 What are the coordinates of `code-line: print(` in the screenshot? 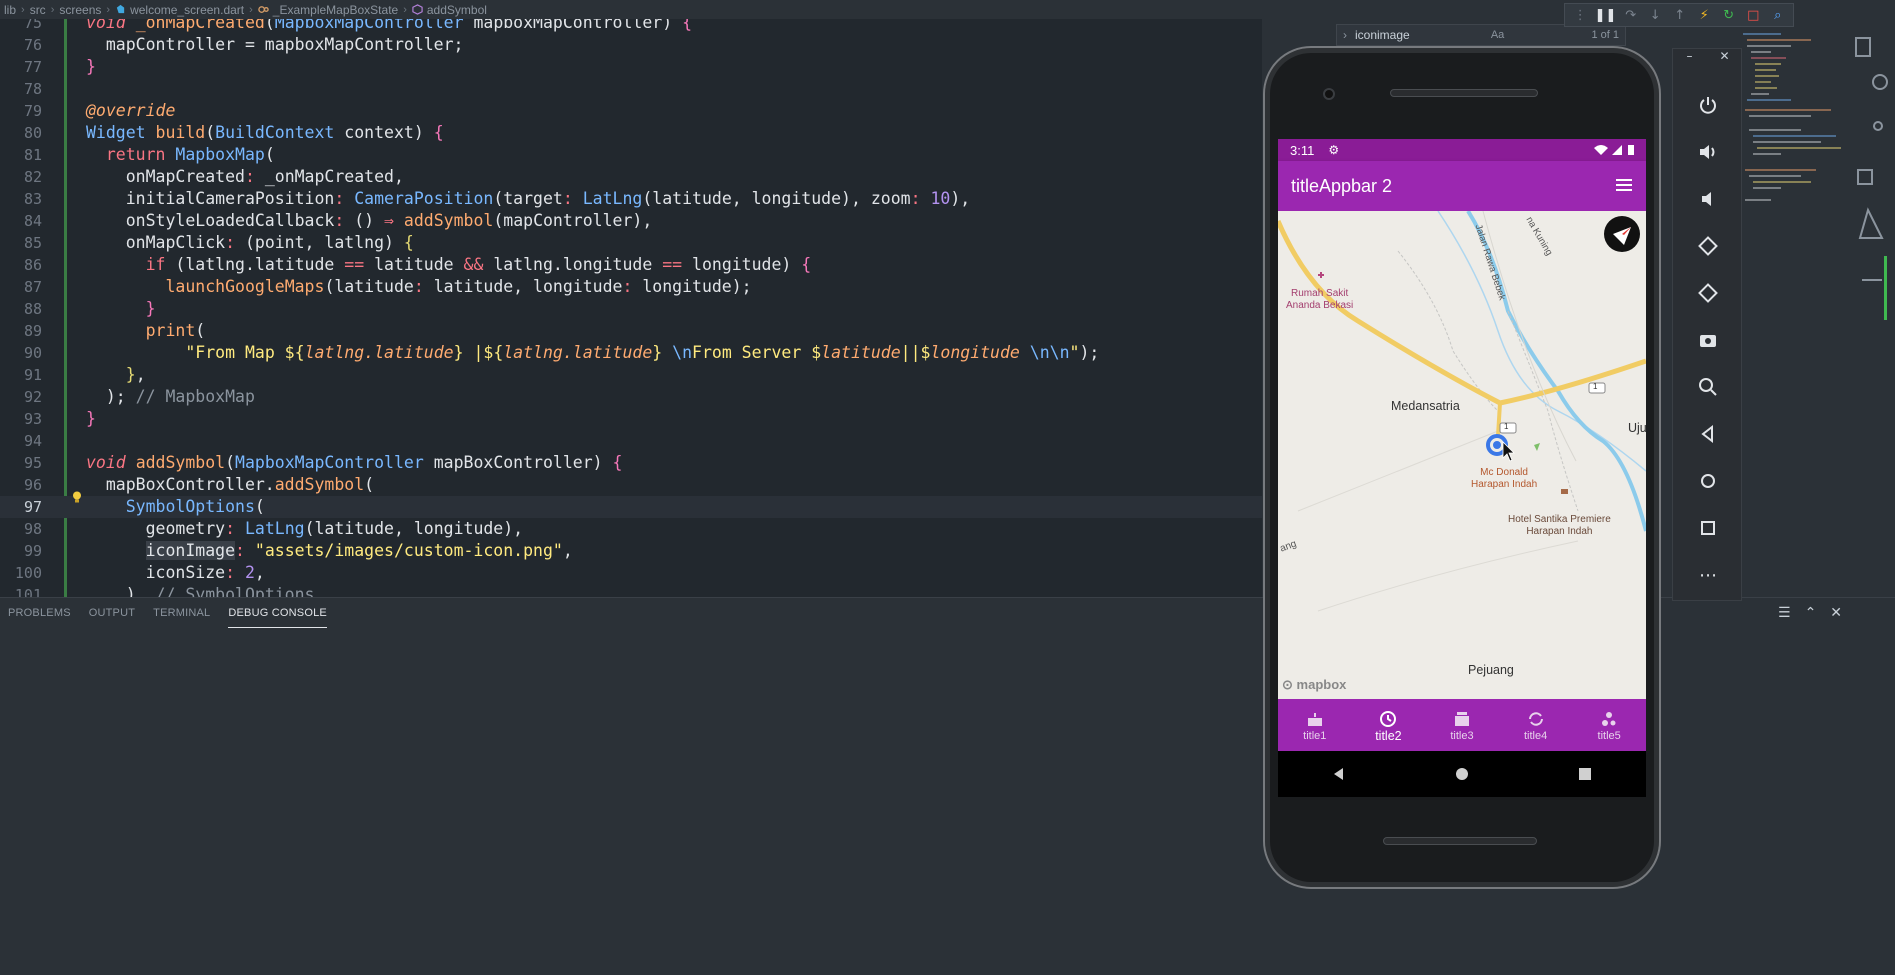 It's located at (175, 330).